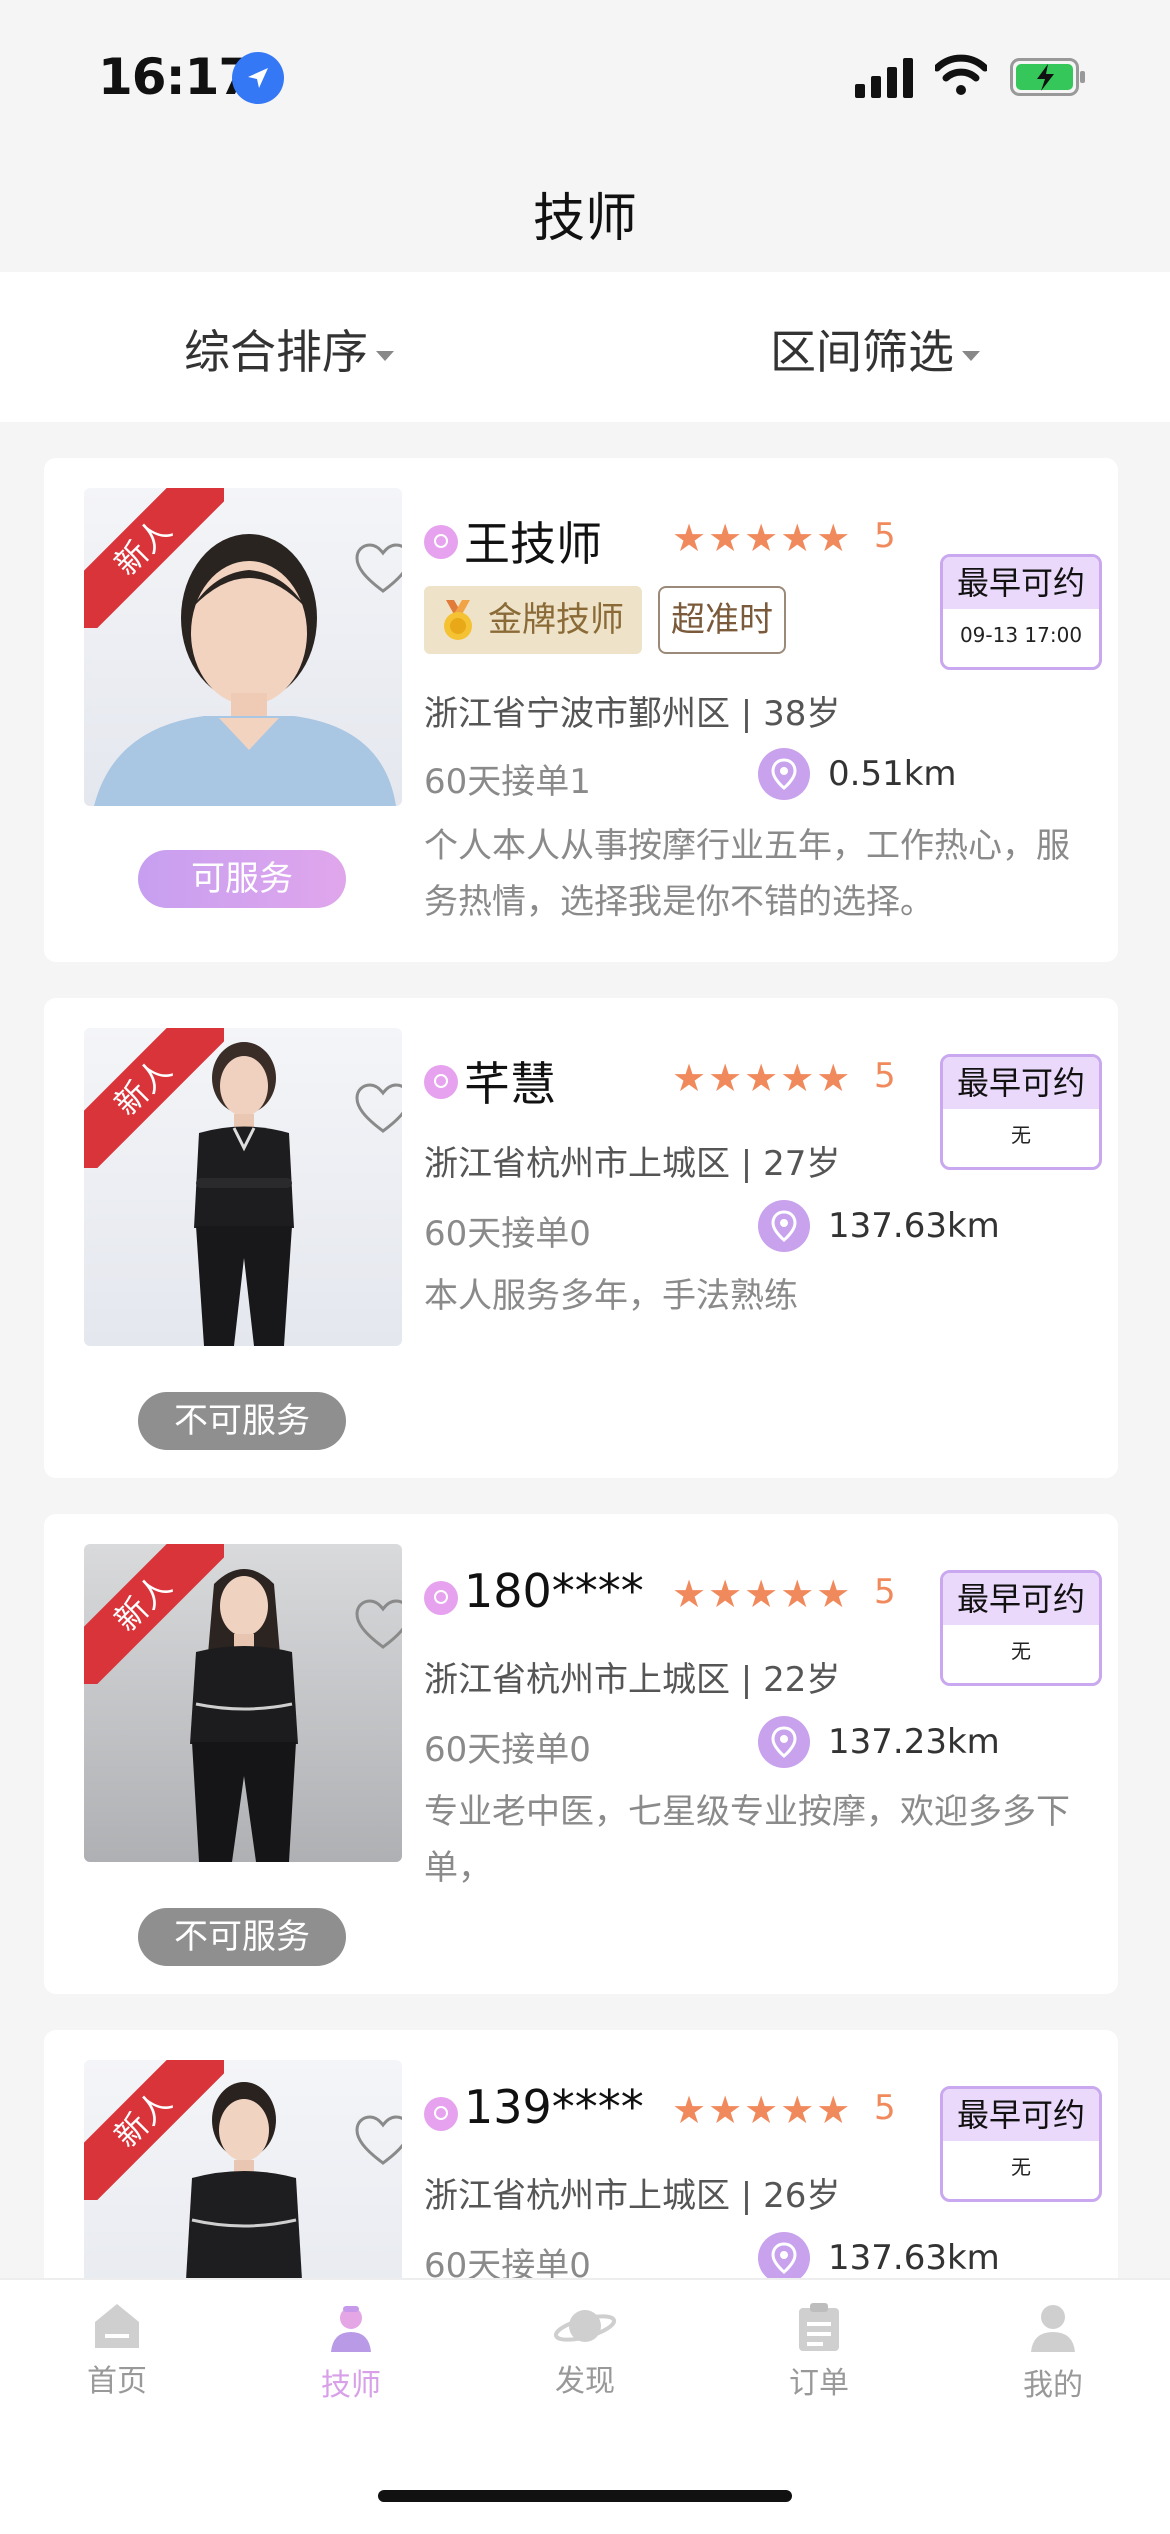 This screenshot has height=2534, width=1170. I want to click on tab-discover: 发现, so click(585, 2351).